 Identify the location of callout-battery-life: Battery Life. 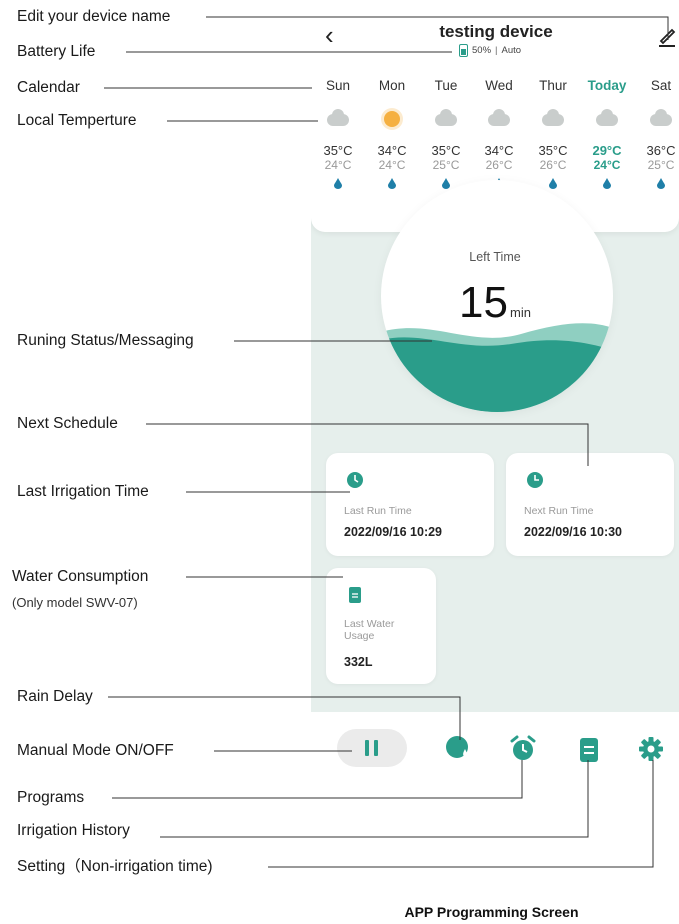
(56, 51).